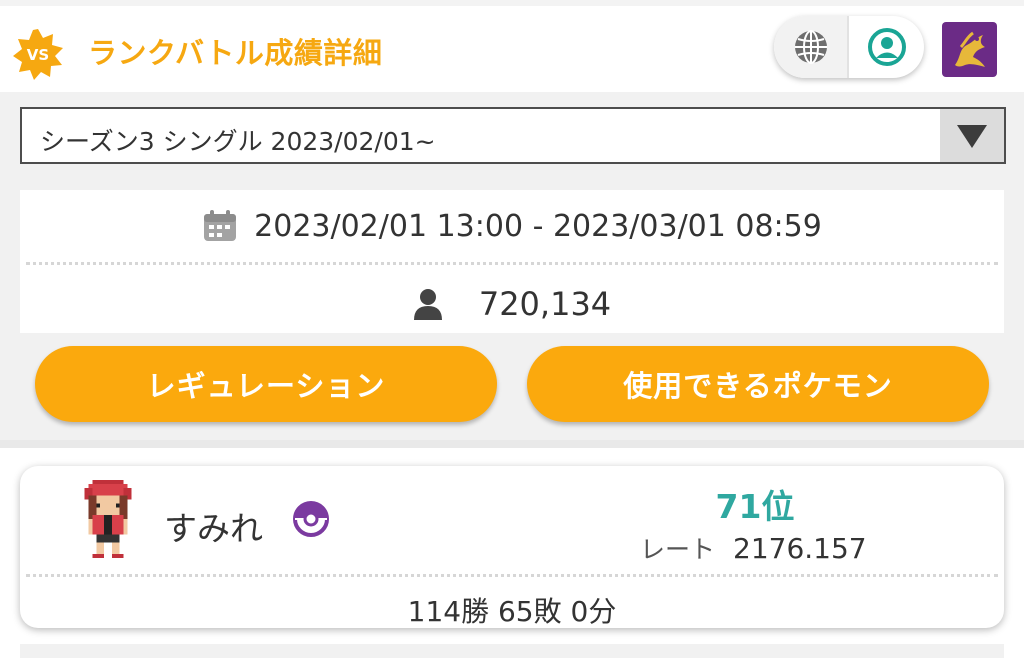 This screenshot has height=658, width=1024. I want to click on rate-value: 2176.157, so click(800, 548).